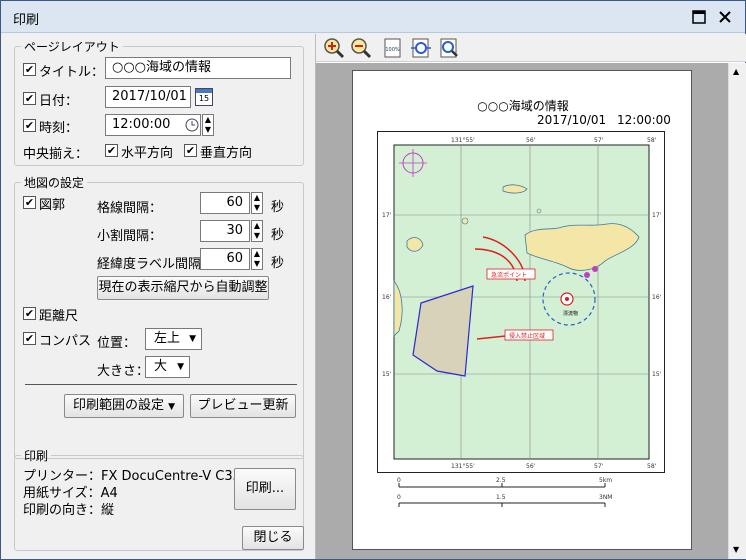  Describe the element at coordinates (278, 263) in the screenshot. I see `latlon-label-interval-unit: 秒` at that location.